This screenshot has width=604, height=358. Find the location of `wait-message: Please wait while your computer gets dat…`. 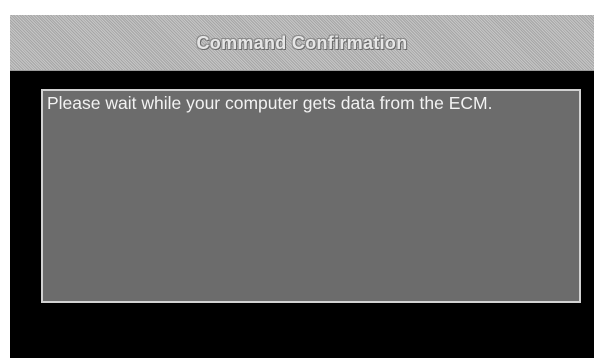

wait-message: Please wait while your computer gets dat… is located at coordinates (270, 103).